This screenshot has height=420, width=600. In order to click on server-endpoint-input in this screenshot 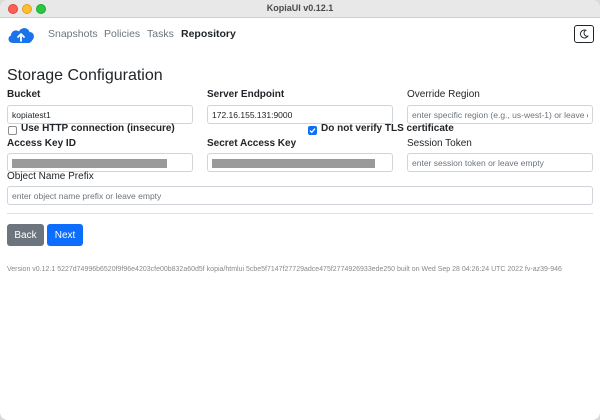, I will do `click(300, 114)`.